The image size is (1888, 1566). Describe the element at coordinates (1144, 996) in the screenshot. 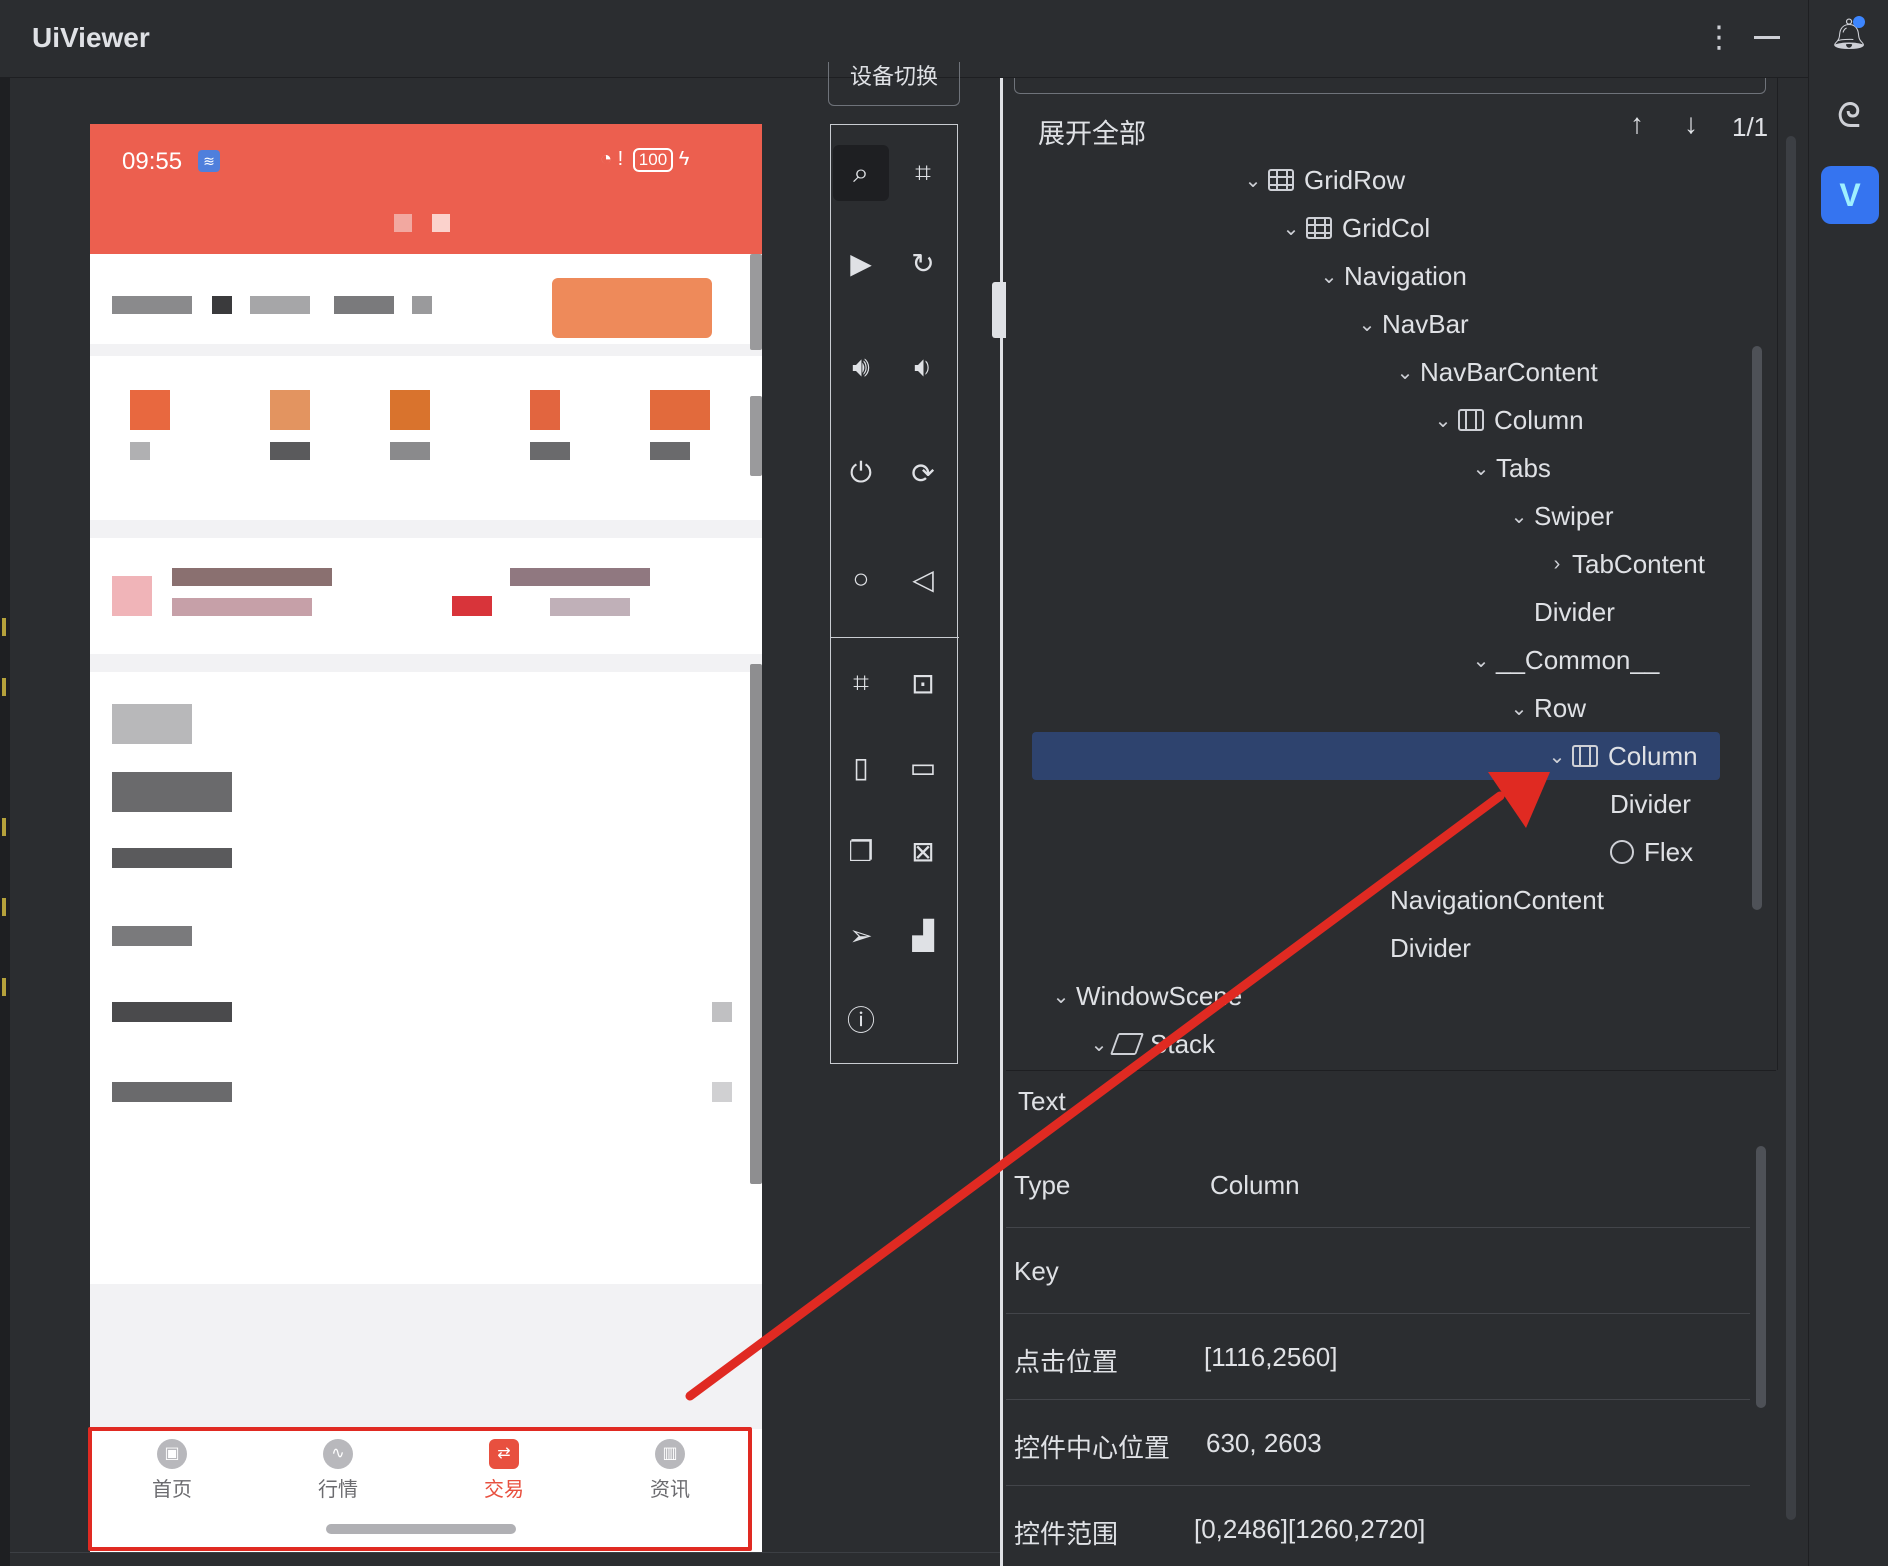

I see `tree-node: ⌄ WindowScene` at that location.